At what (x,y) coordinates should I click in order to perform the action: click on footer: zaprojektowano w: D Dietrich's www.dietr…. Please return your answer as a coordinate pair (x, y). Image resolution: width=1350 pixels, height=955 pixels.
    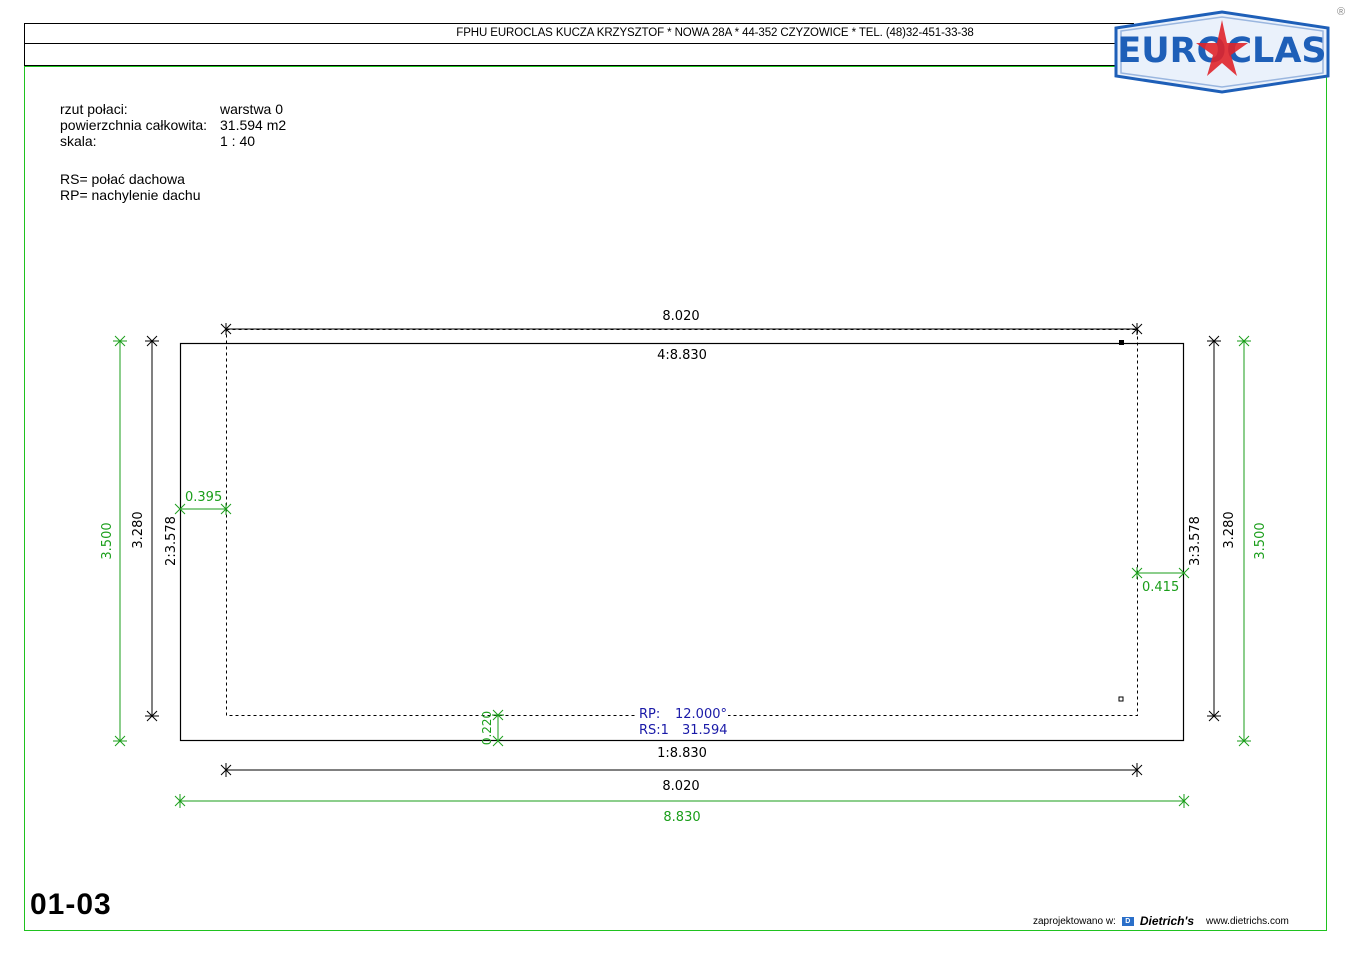
    Looking at the image, I should click on (1161, 921).